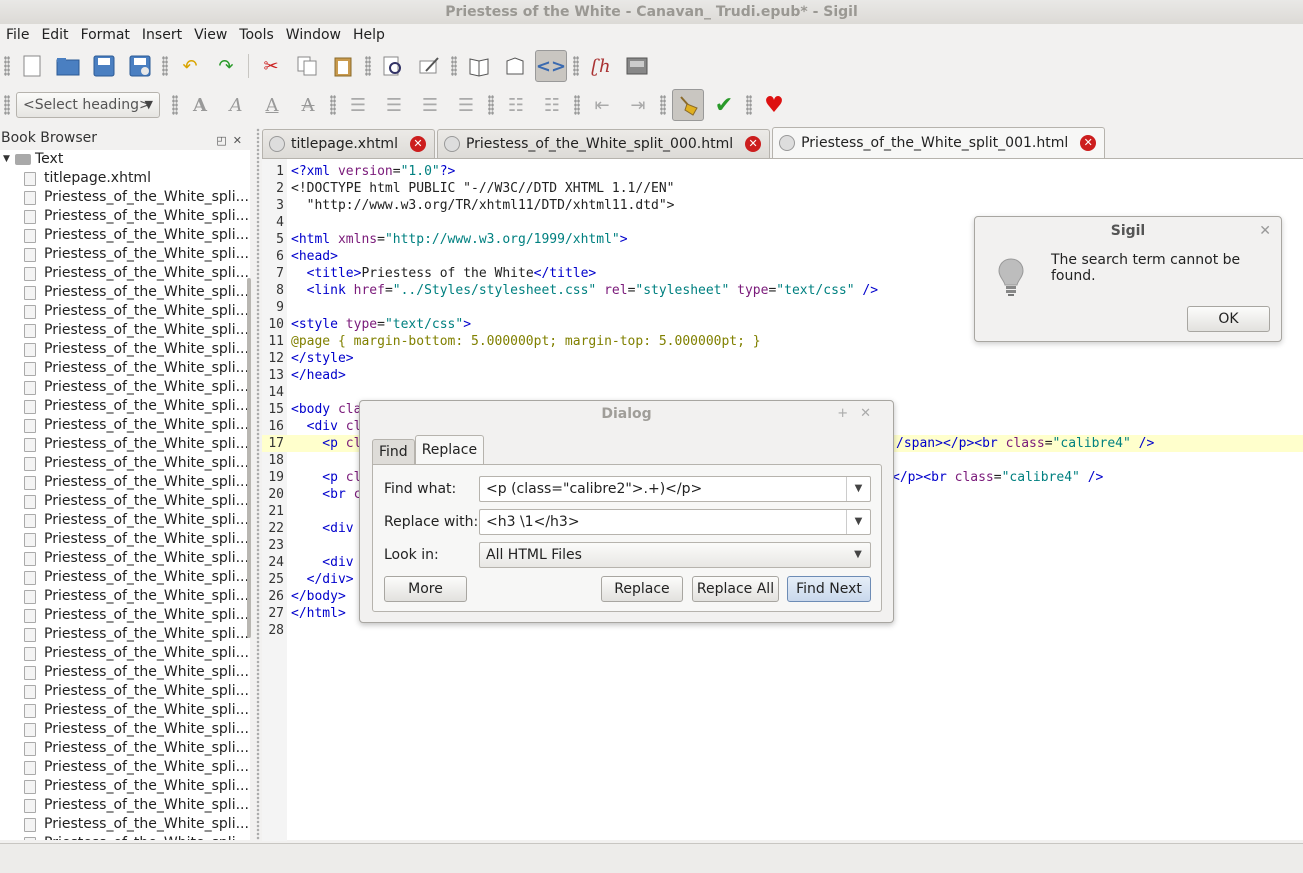  I want to click on find-what-input: <p (class="calibre2">.+)</p> ▼, so click(675, 489).